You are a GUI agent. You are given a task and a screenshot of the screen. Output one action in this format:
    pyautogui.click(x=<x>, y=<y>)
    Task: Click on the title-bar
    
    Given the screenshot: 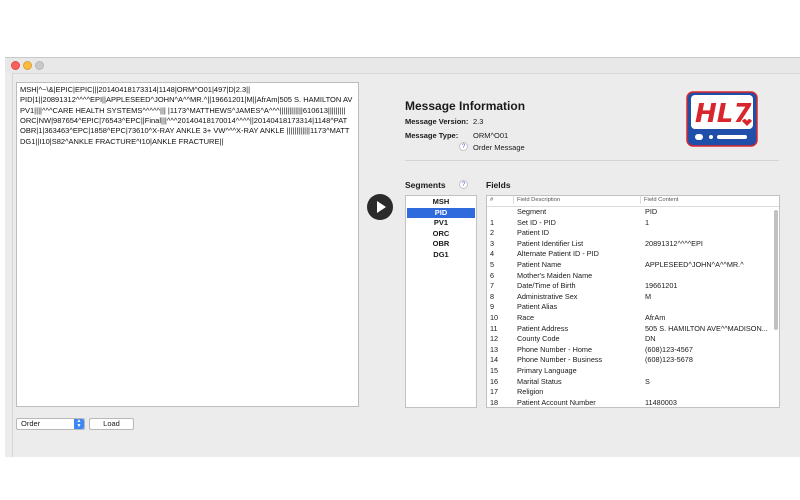 What is the action you would take?
    pyautogui.click(x=402, y=66)
    